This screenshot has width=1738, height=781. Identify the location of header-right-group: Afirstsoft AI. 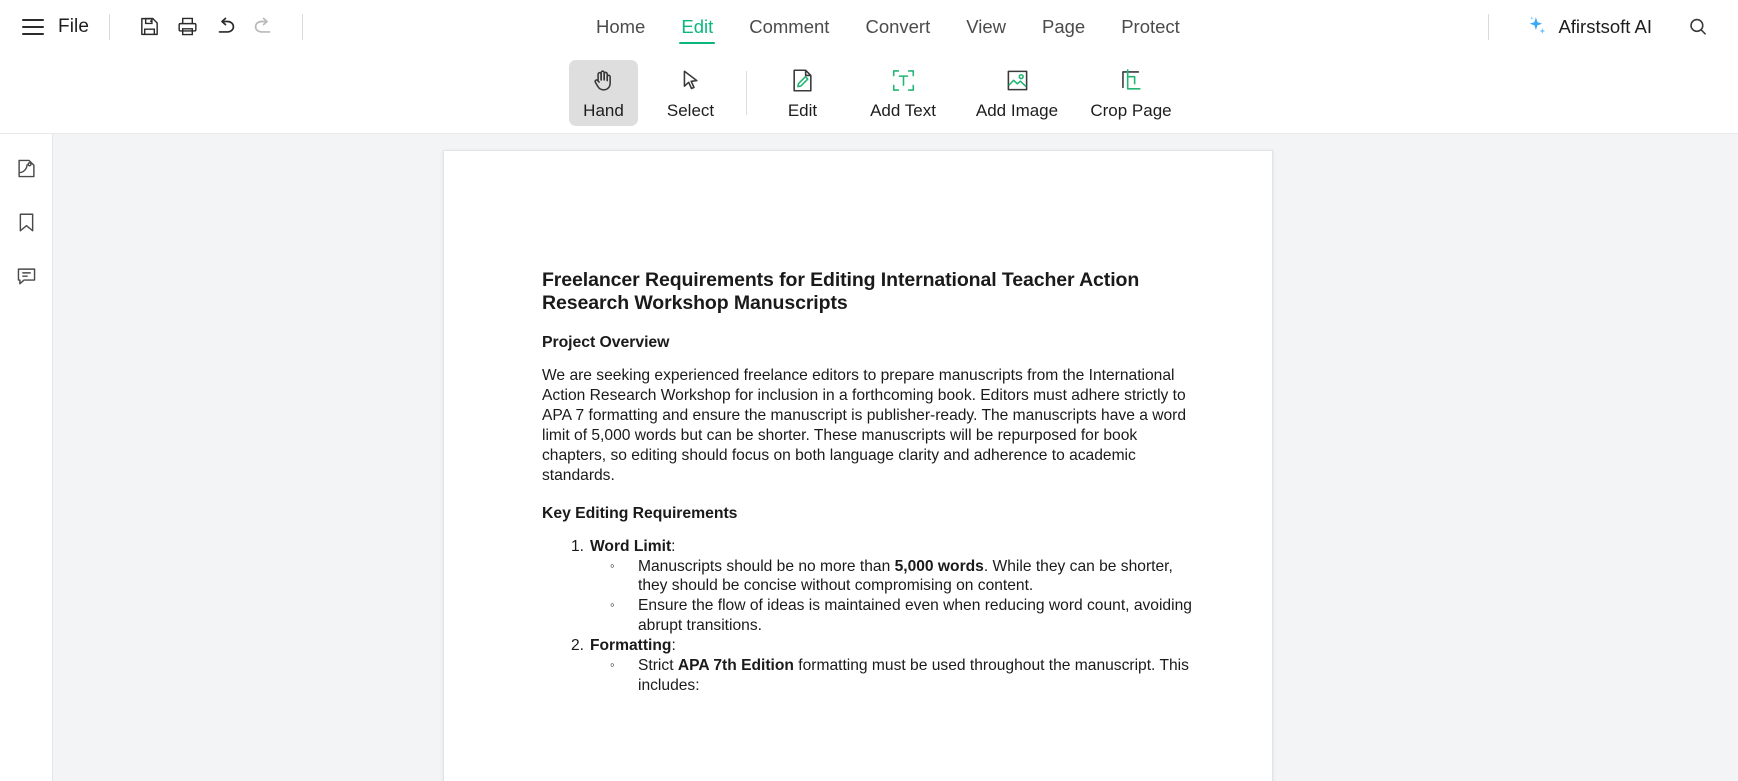
(1603, 26).